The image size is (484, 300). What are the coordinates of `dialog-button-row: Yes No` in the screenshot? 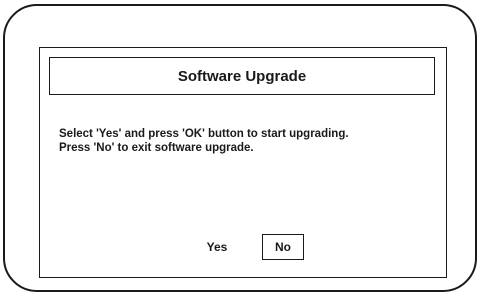 It's located at (243, 248).